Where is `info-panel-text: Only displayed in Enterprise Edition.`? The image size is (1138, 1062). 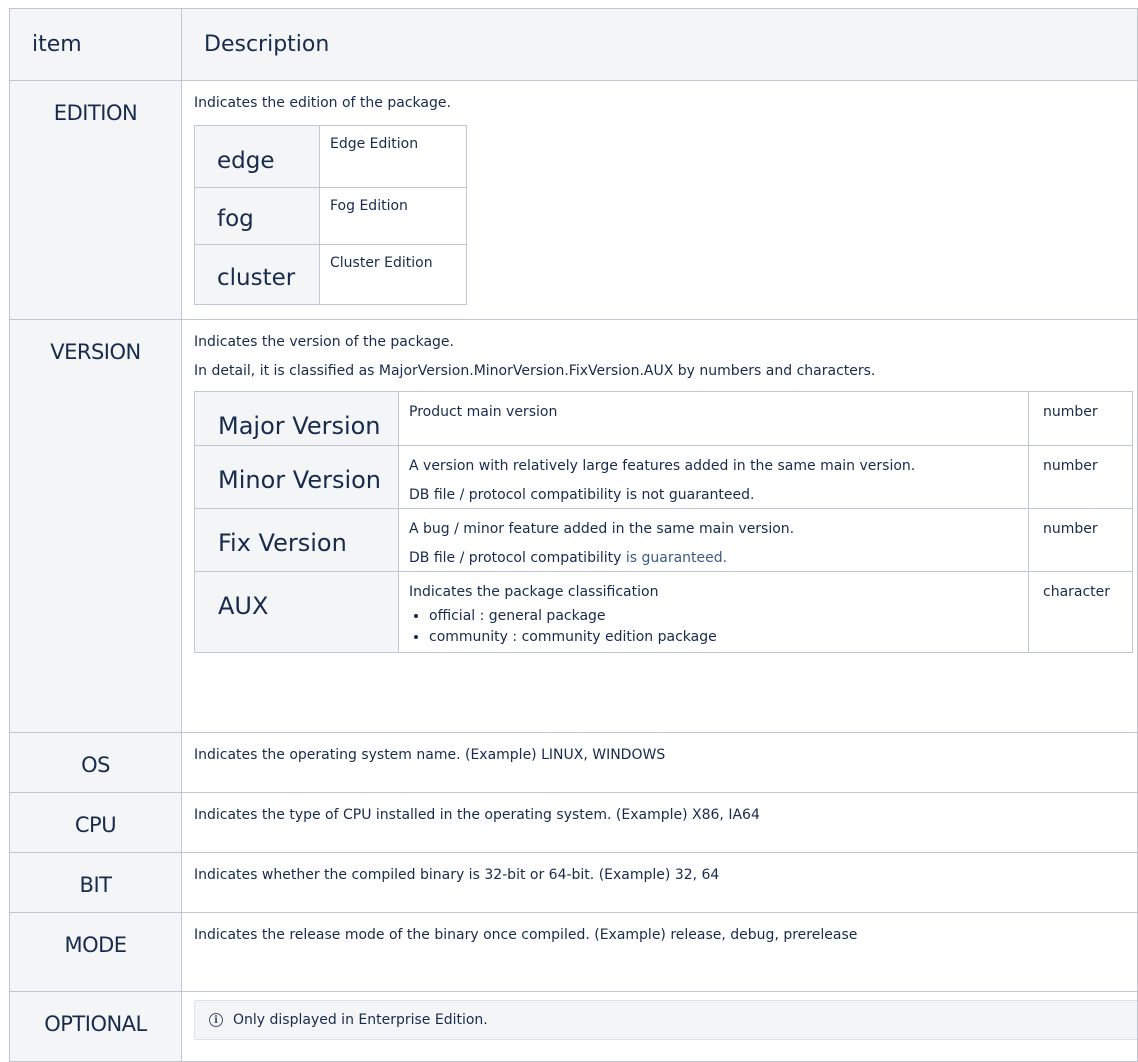
info-panel-text: Only displayed in Enterprise Edition. is located at coordinates (360, 1020).